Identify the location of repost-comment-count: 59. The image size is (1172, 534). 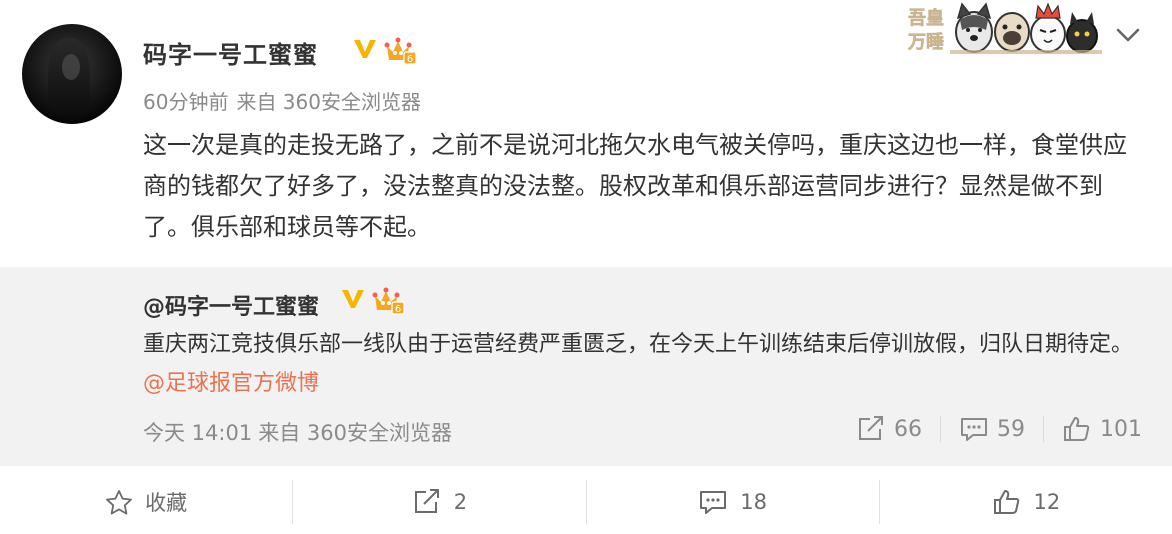
(1011, 429).